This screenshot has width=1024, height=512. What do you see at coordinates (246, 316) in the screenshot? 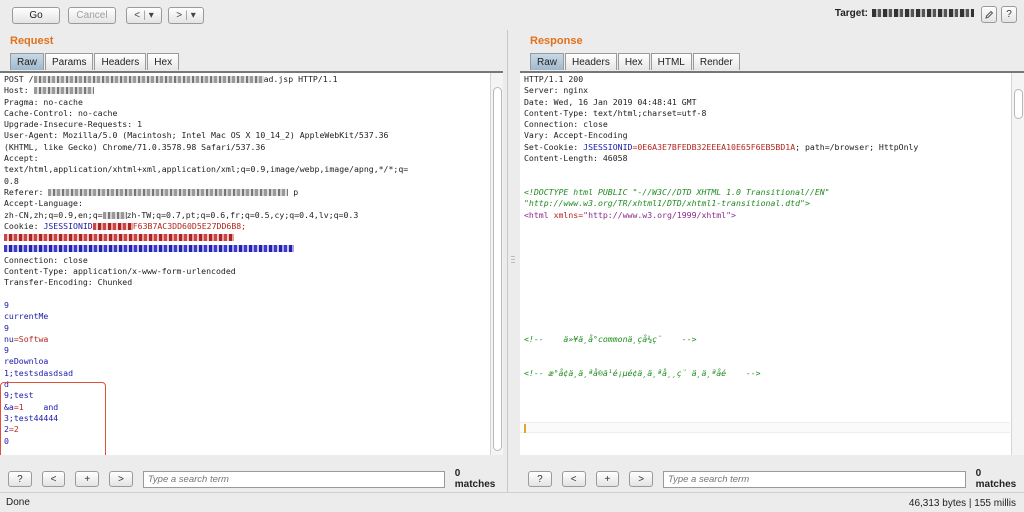
I see `code-line: currentMe` at bounding box center [246, 316].